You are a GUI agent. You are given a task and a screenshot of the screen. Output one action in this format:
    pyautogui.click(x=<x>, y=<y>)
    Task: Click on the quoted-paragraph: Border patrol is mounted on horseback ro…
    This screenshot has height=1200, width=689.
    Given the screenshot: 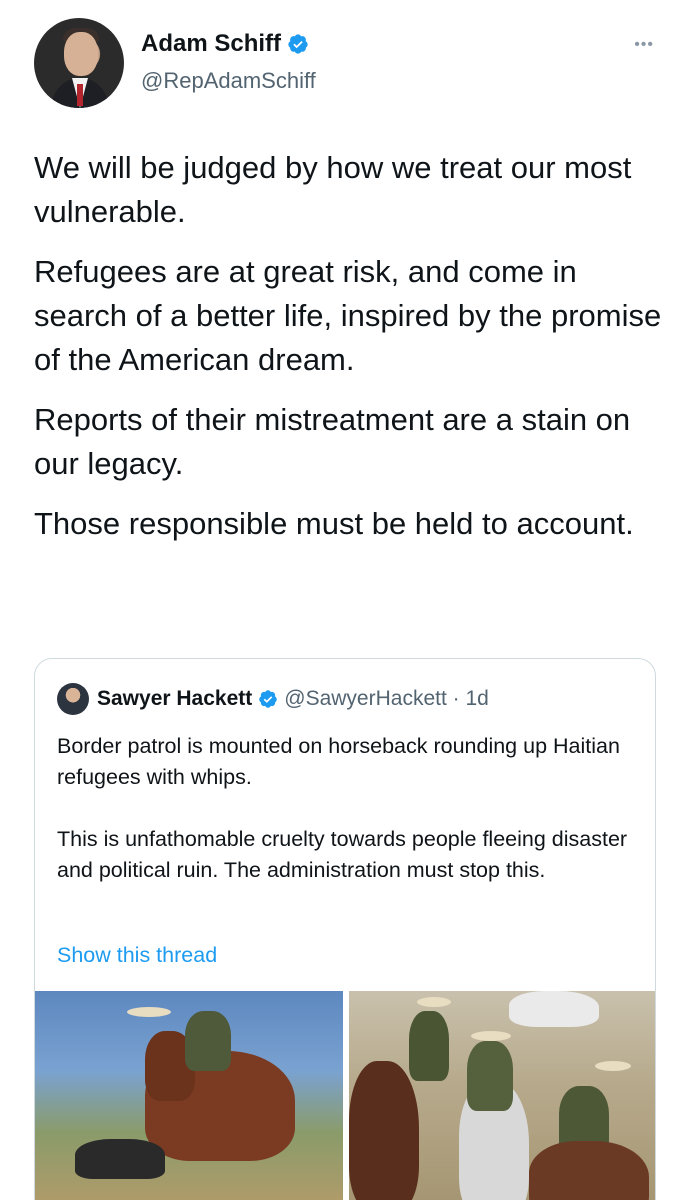 What is the action you would take?
    pyautogui.click(x=338, y=761)
    